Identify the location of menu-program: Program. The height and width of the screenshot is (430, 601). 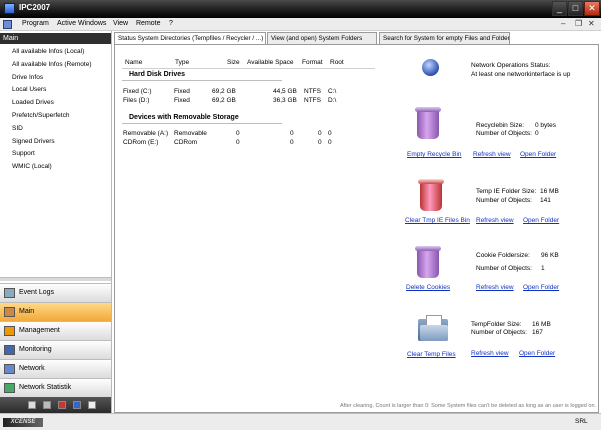
(35, 23).